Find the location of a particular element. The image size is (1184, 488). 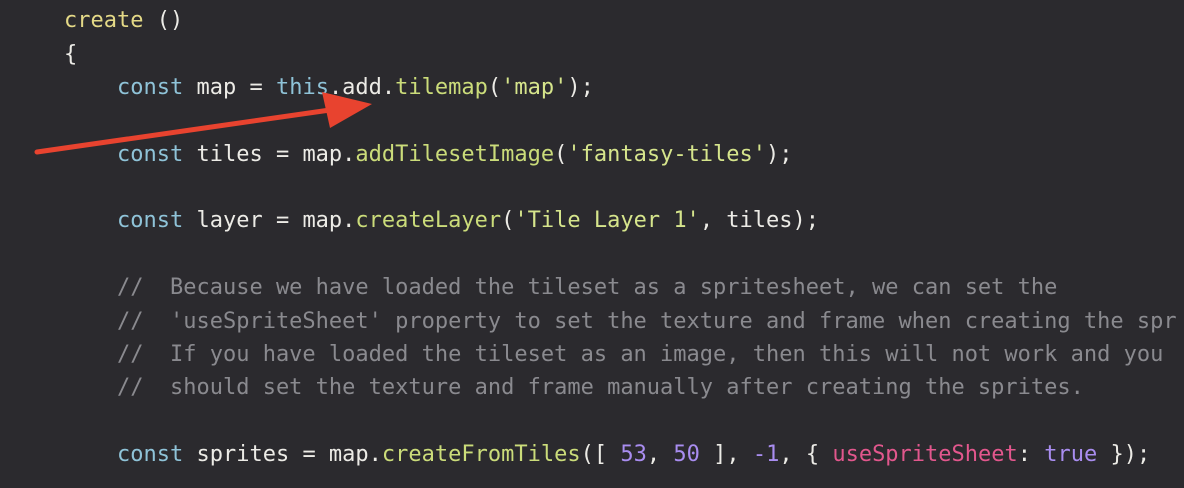

code-line-create: create () is located at coordinates (123, 21).